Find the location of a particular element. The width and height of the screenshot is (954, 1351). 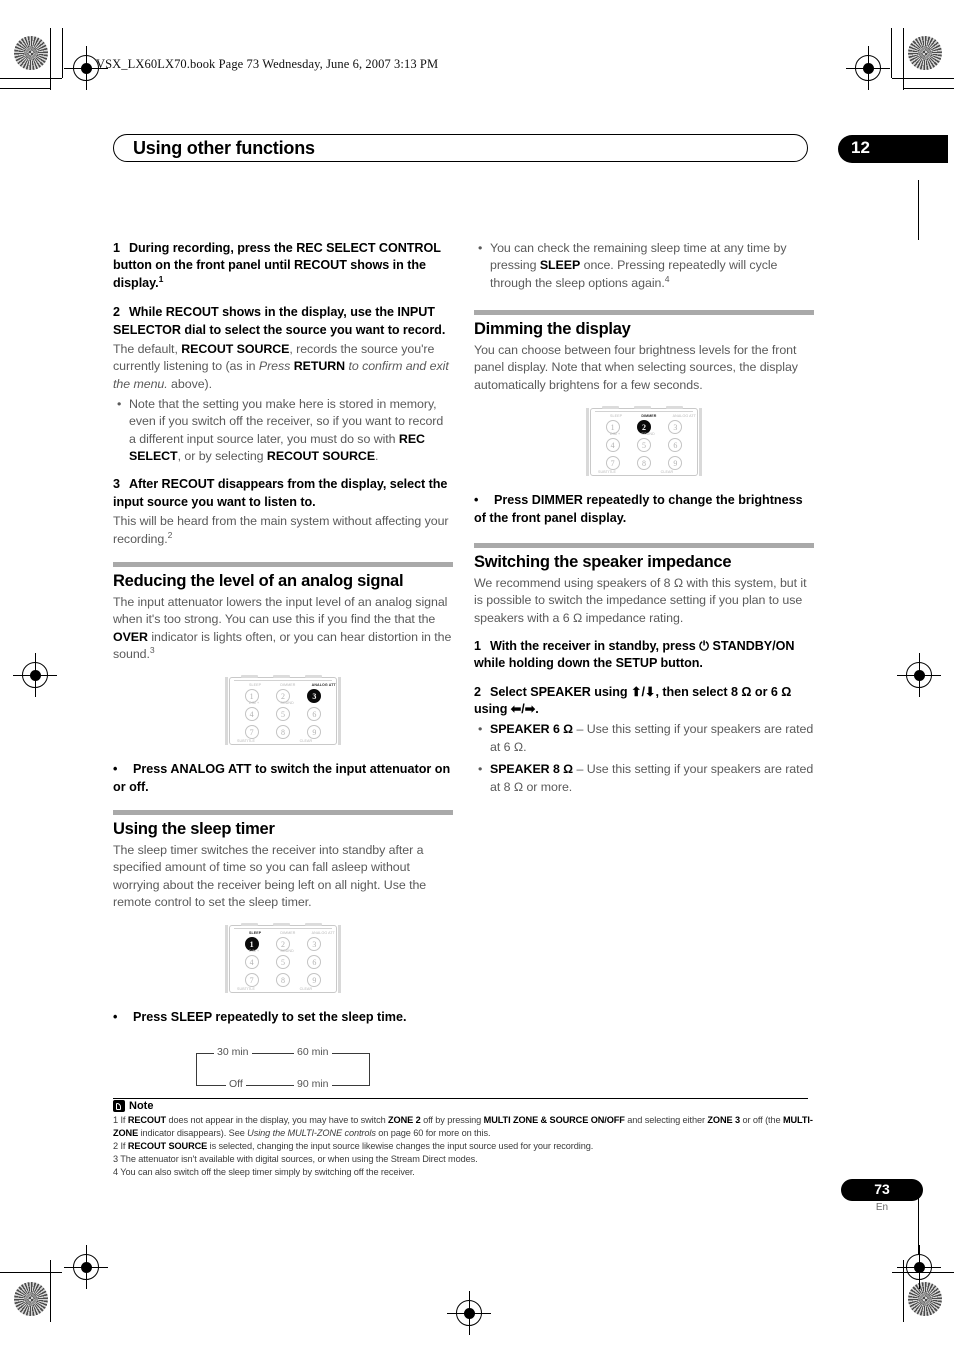

chapter-number: 12 is located at coordinates (860, 147).